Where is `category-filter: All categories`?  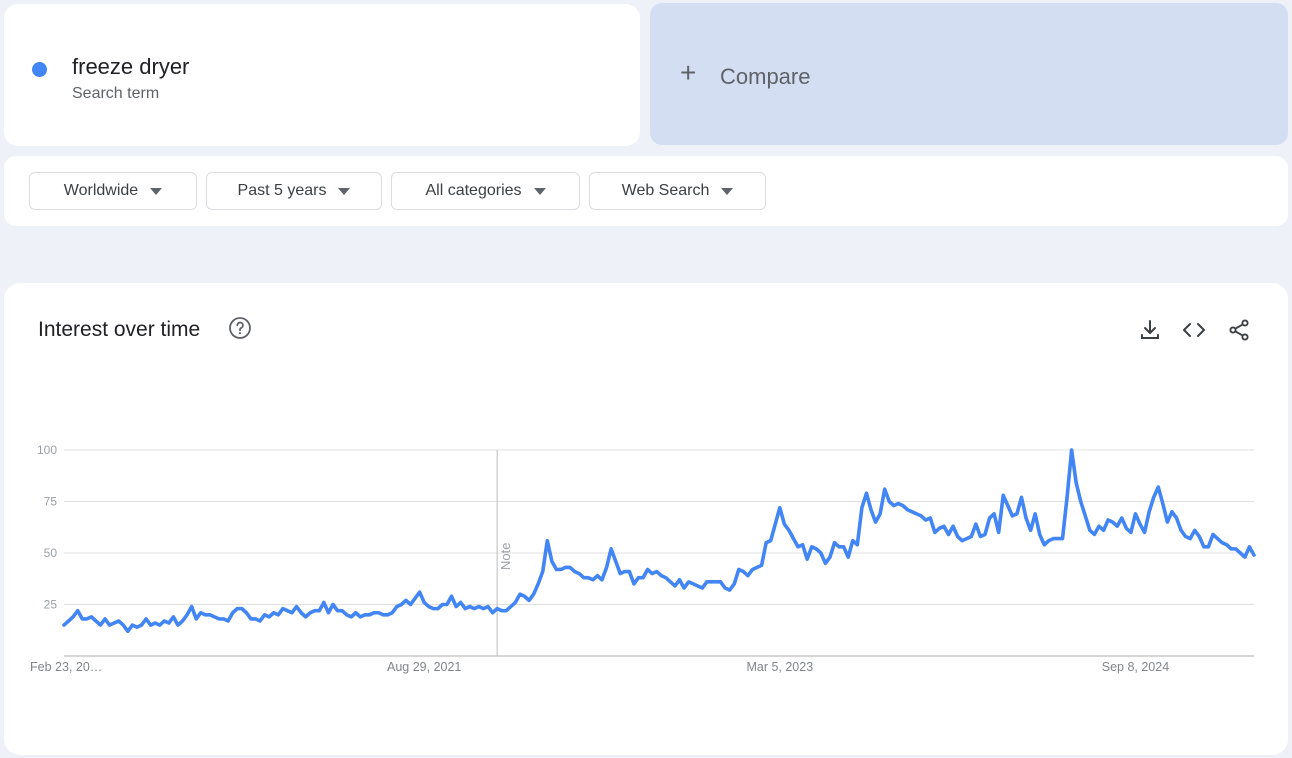 category-filter: All categories is located at coordinates (485, 191).